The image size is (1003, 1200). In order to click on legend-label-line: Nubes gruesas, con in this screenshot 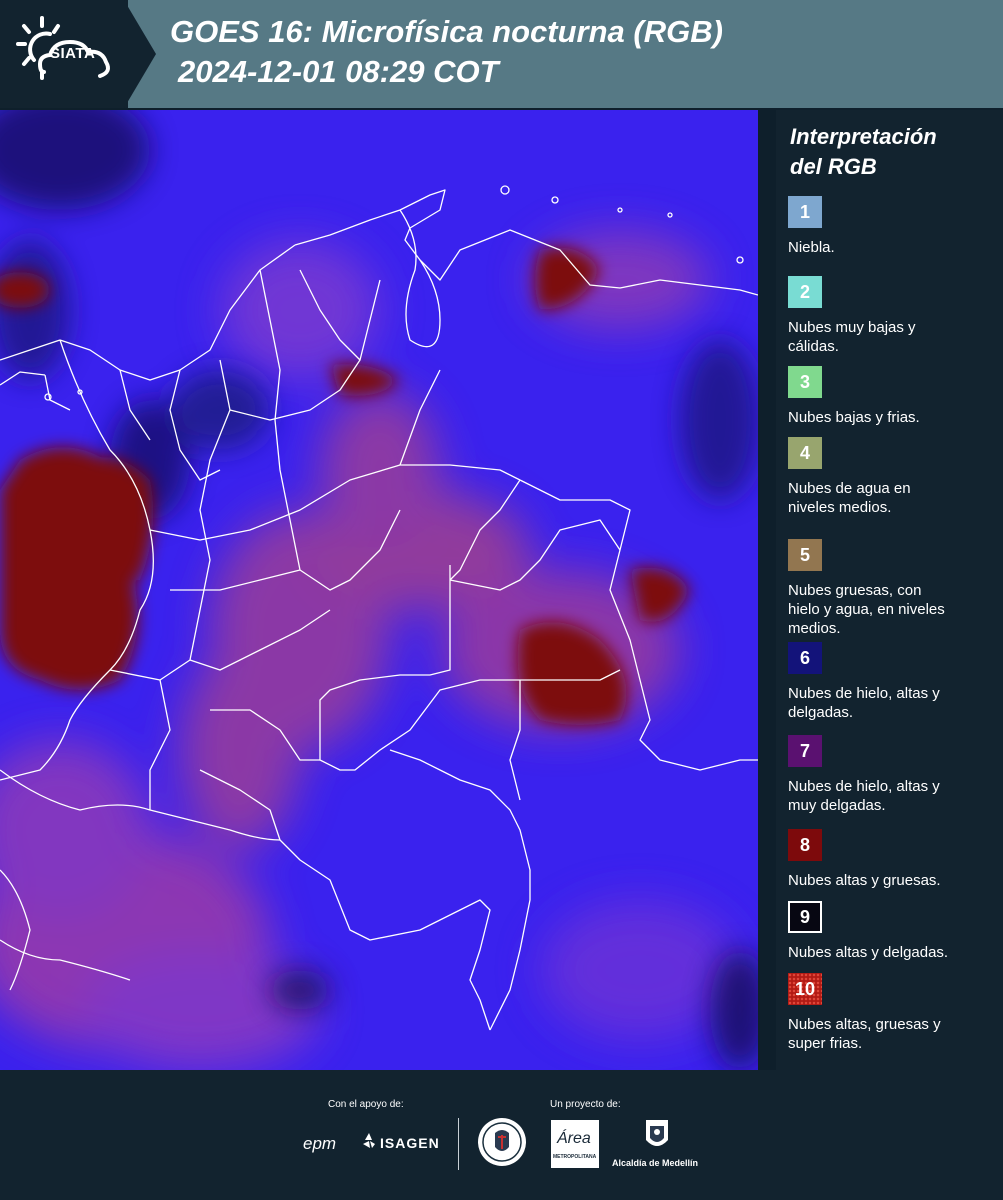, I will do `click(855, 590)`.